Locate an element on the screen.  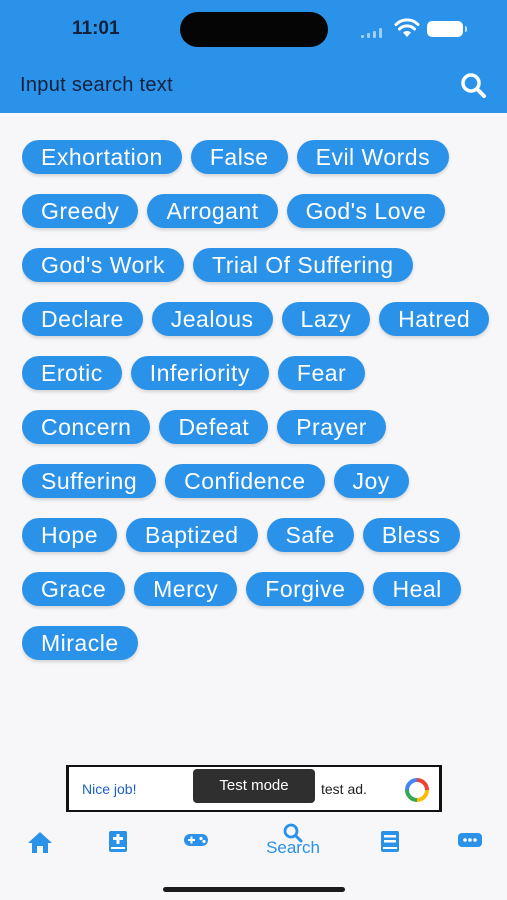
tag-chip: Hatred is located at coordinates (434, 319).